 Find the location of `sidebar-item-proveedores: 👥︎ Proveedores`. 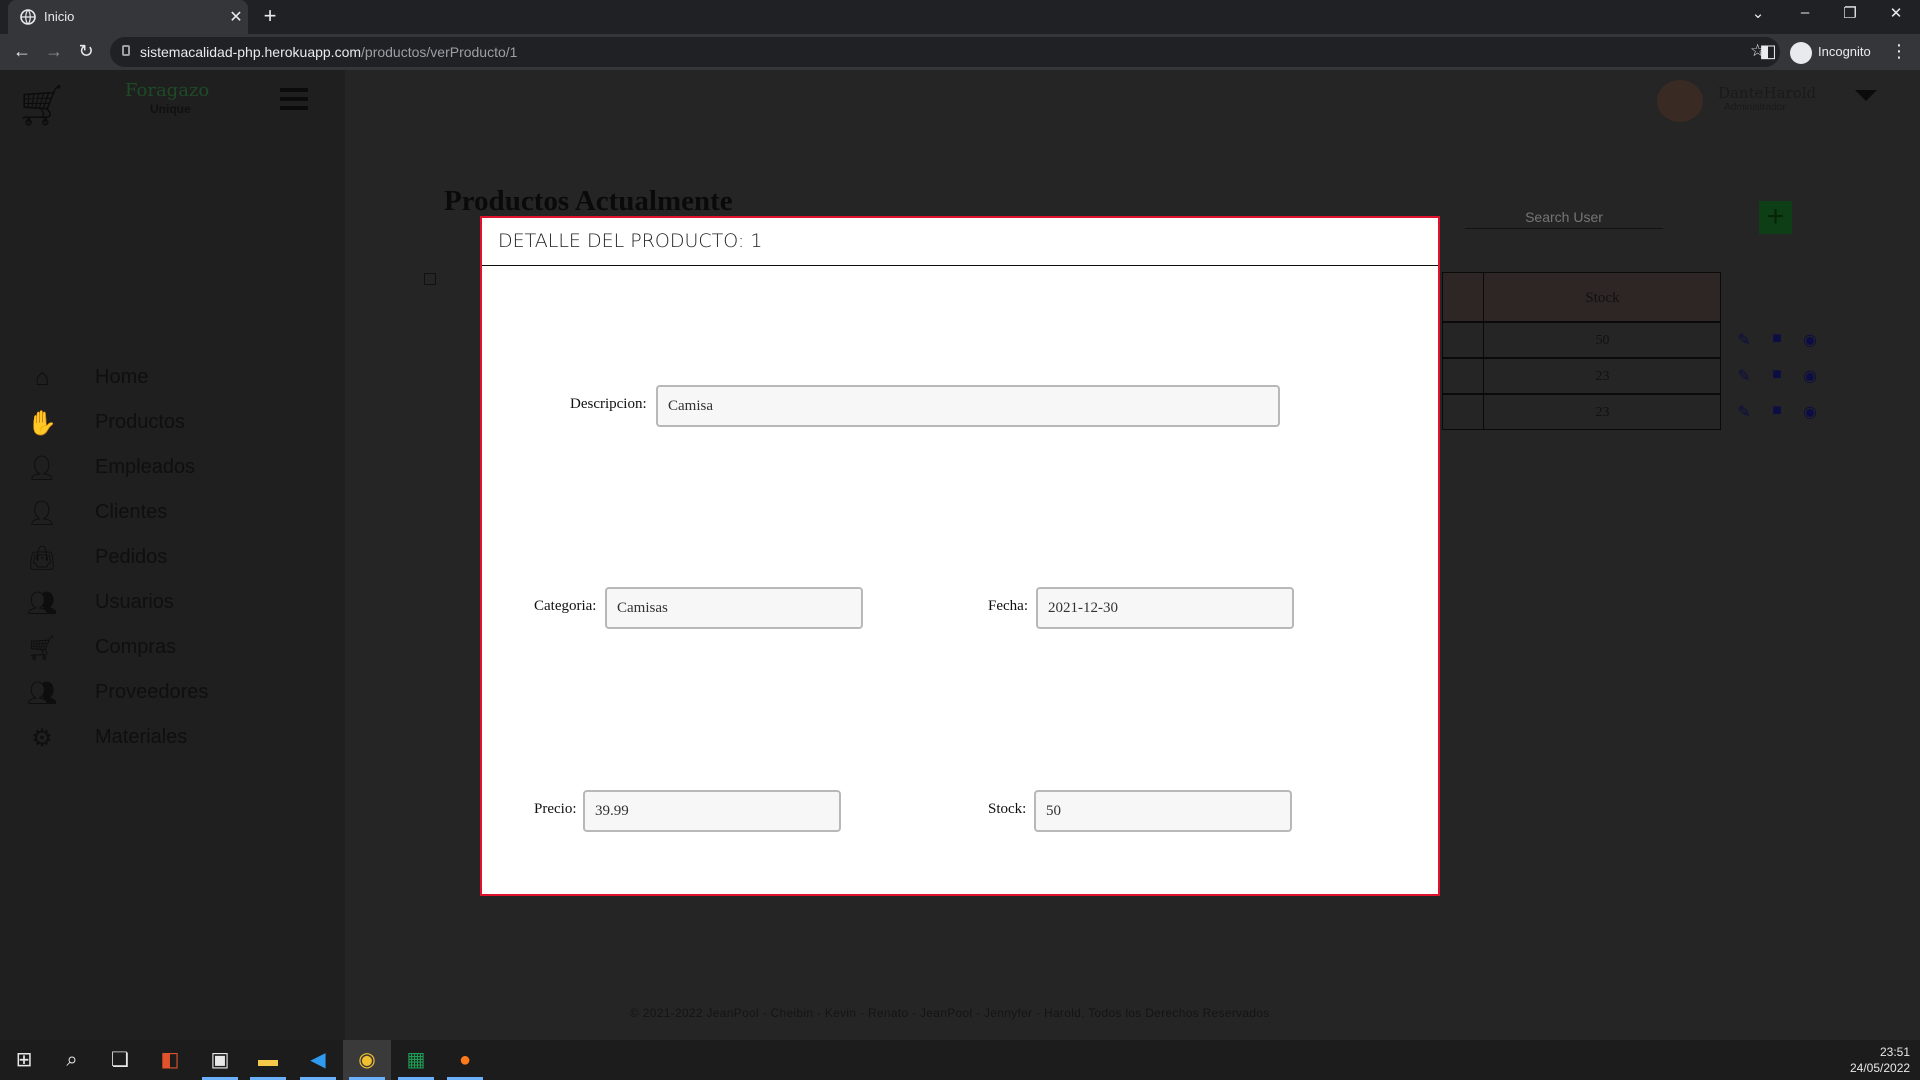

sidebar-item-proveedores: 👥︎ Proveedores is located at coordinates (175, 693).